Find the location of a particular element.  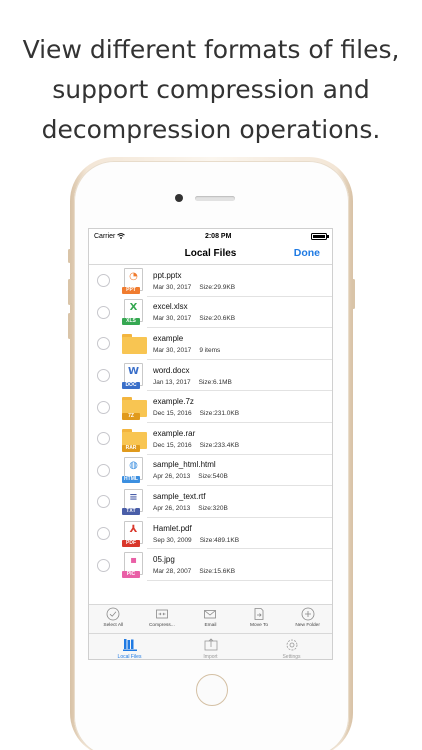

move-to-button: Move To is located at coordinates (259, 617).